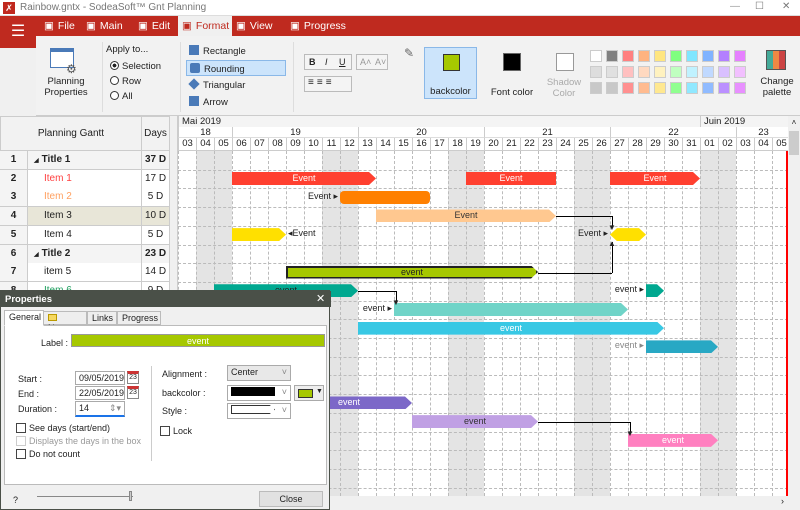 The width and height of the screenshot is (800, 510). What do you see at coordinates (121, 96) in the screenshot?
I see `apply-all-radio: All` at bounding box center [121, 96].